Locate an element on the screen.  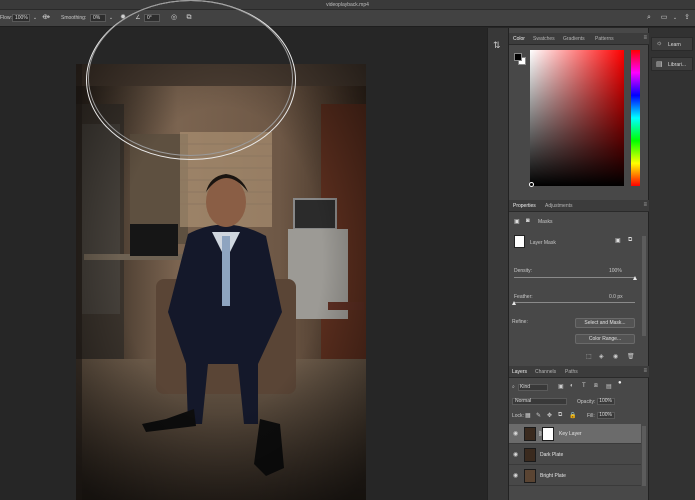
lock-all-icon: 🔒 is located at coordinates (572, 415).